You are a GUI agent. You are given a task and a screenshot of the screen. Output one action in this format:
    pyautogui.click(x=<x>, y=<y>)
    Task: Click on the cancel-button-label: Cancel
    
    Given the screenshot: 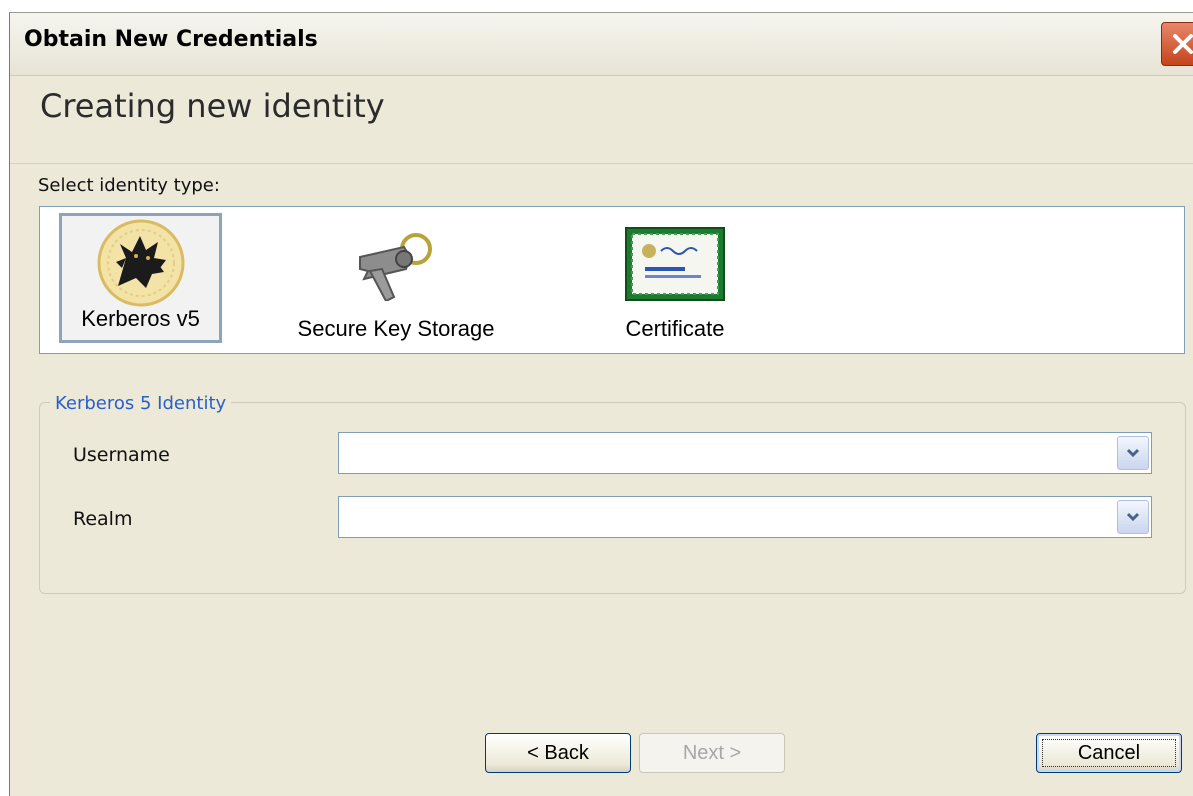 What is the action you would take?
    pyautogui.click(x=1109, y=753)
    